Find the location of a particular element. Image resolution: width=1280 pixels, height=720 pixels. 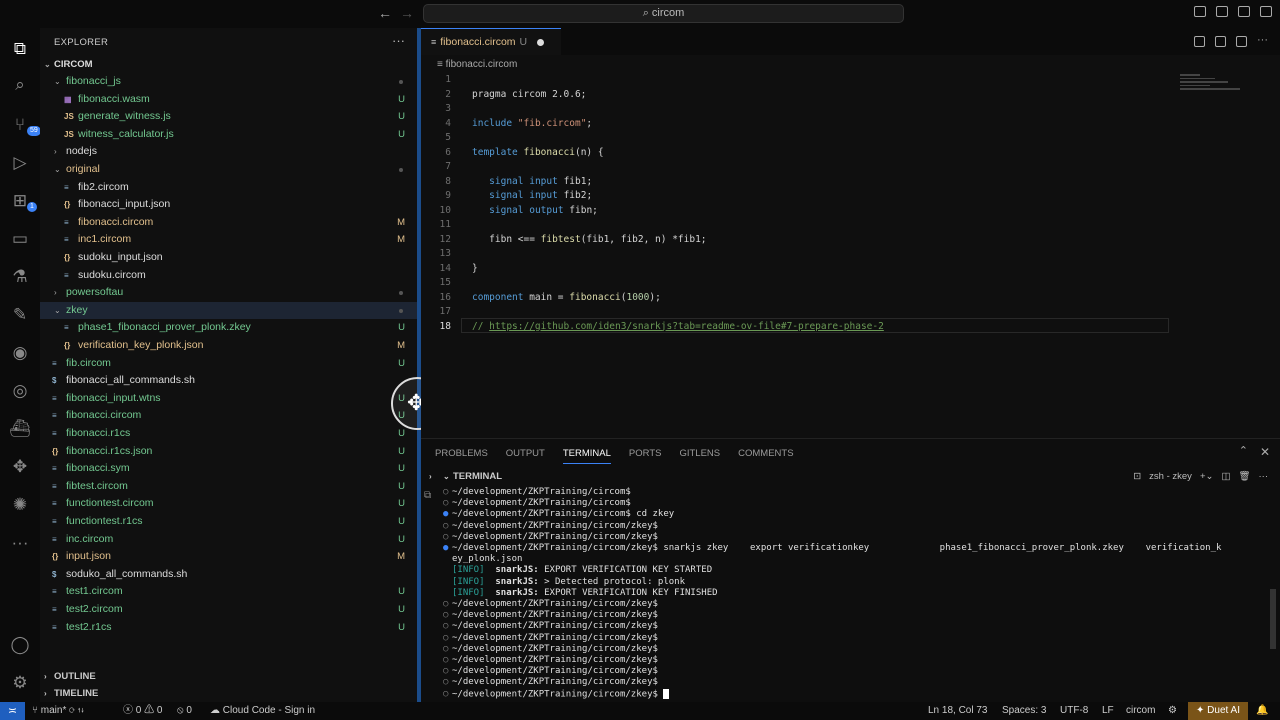

gitlens-icon: ◎ is located at coordinates (20, 391).